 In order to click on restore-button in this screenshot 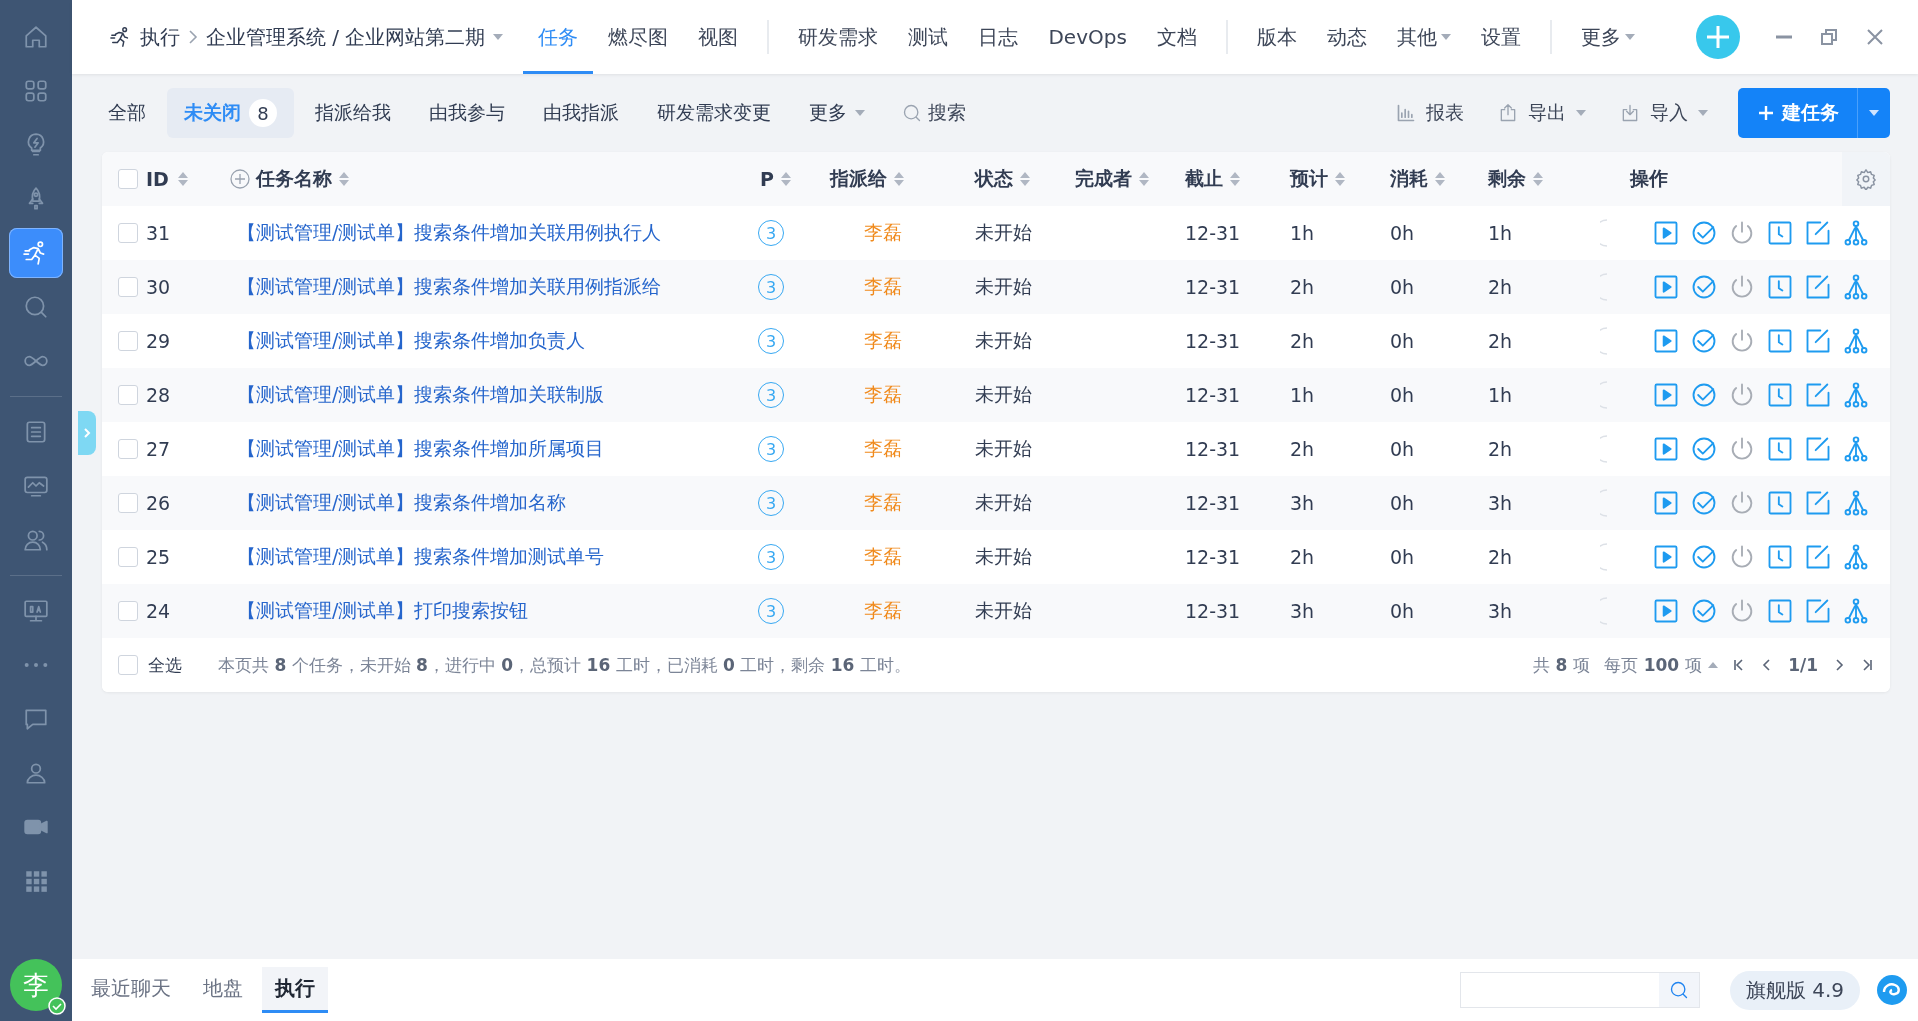, I will do `click(1829, 37)`.